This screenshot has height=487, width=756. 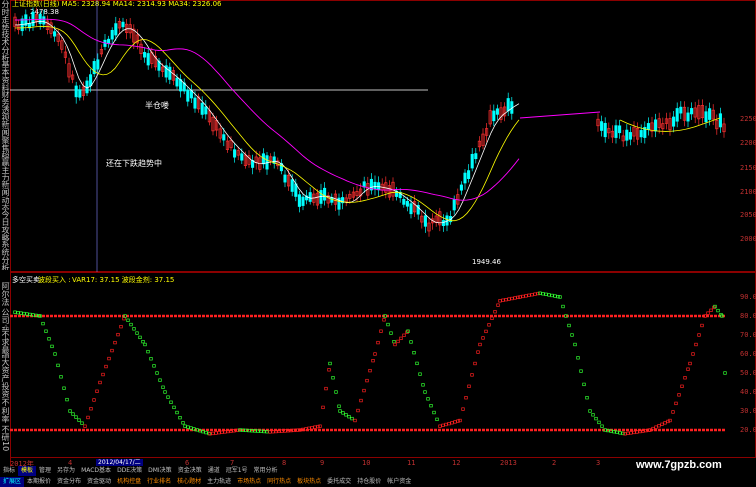 I want to click on tab-macd: MACD基本, so click(x=96, y=471).